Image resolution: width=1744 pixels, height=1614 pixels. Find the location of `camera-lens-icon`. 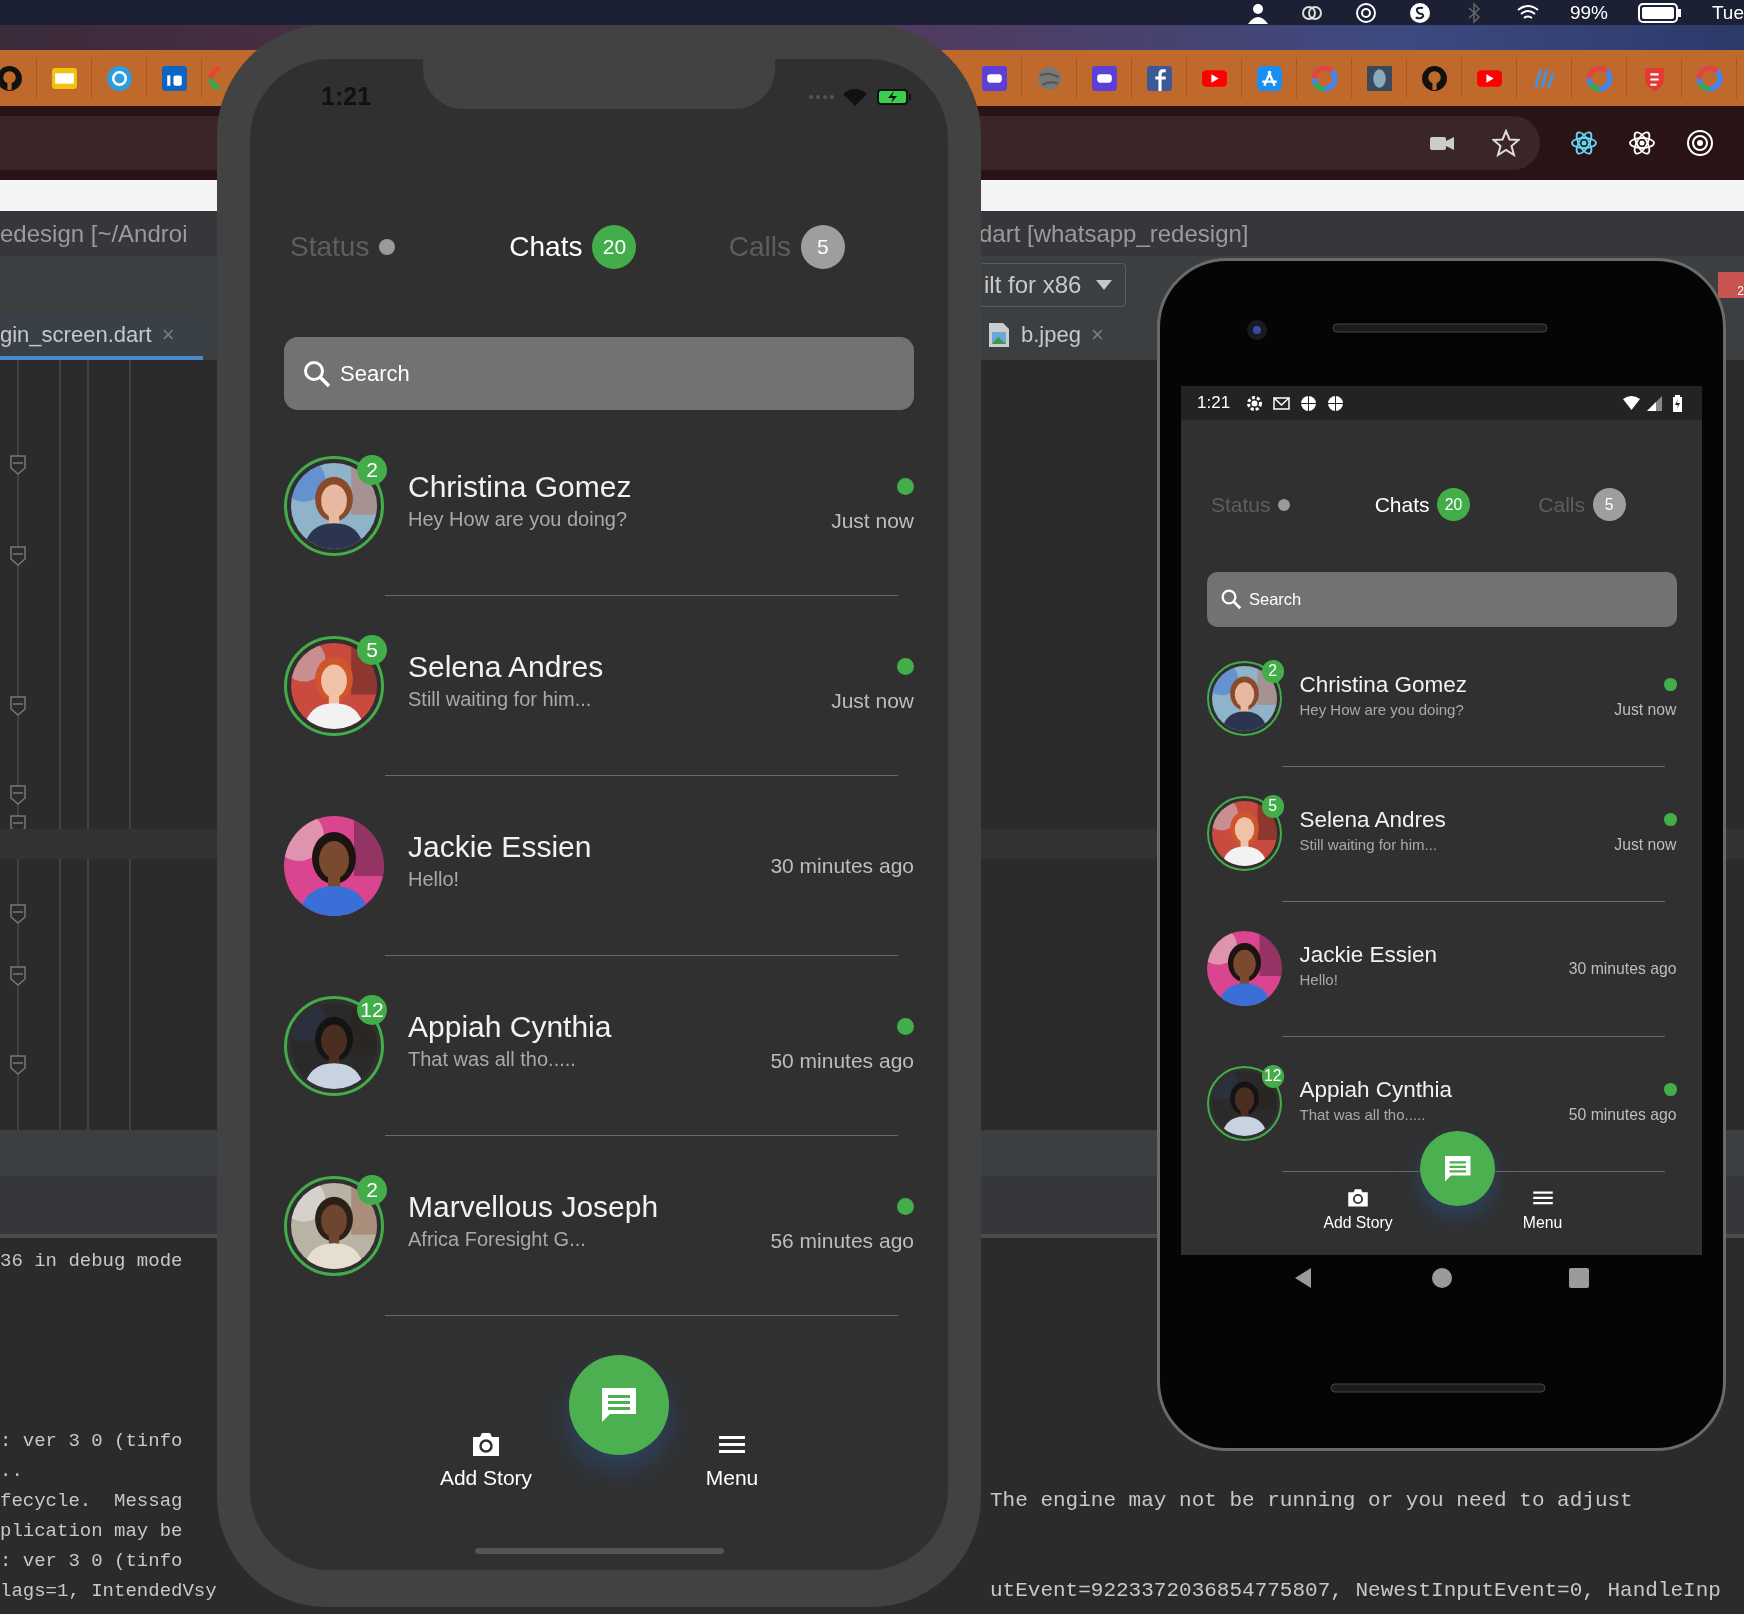

camera-lens-icon is located at coordinates (1257, 330).